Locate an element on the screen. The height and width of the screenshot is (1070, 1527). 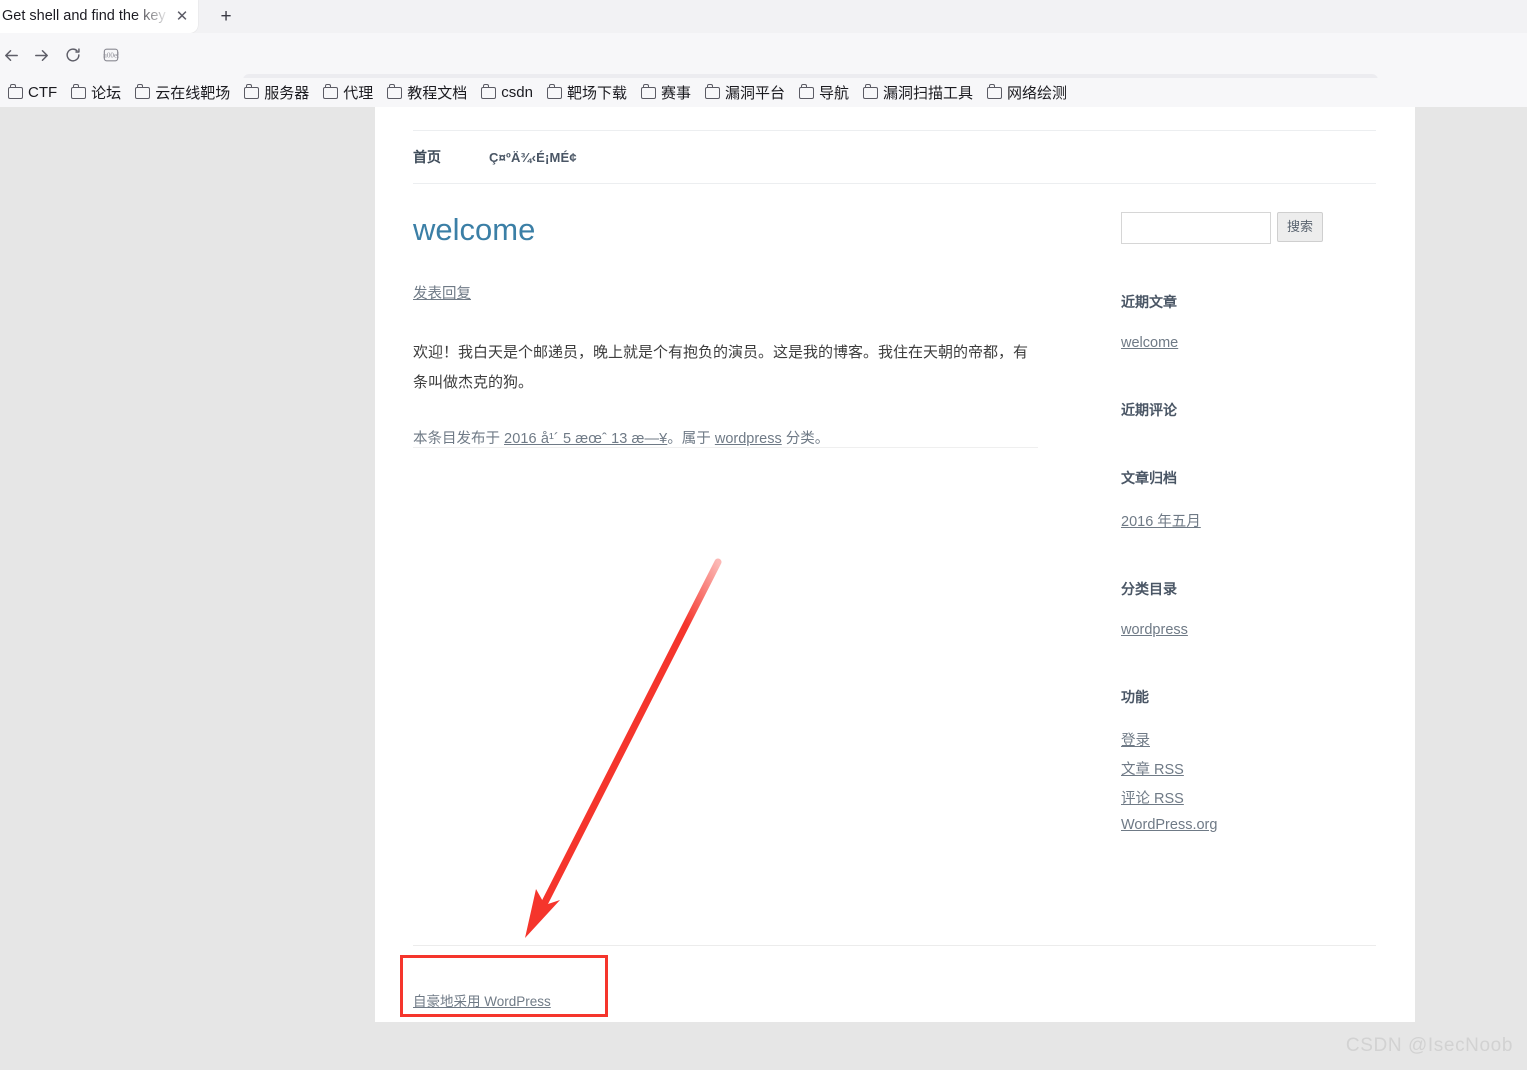
bookmark-label: csdn is located at coordinates (517, 92).